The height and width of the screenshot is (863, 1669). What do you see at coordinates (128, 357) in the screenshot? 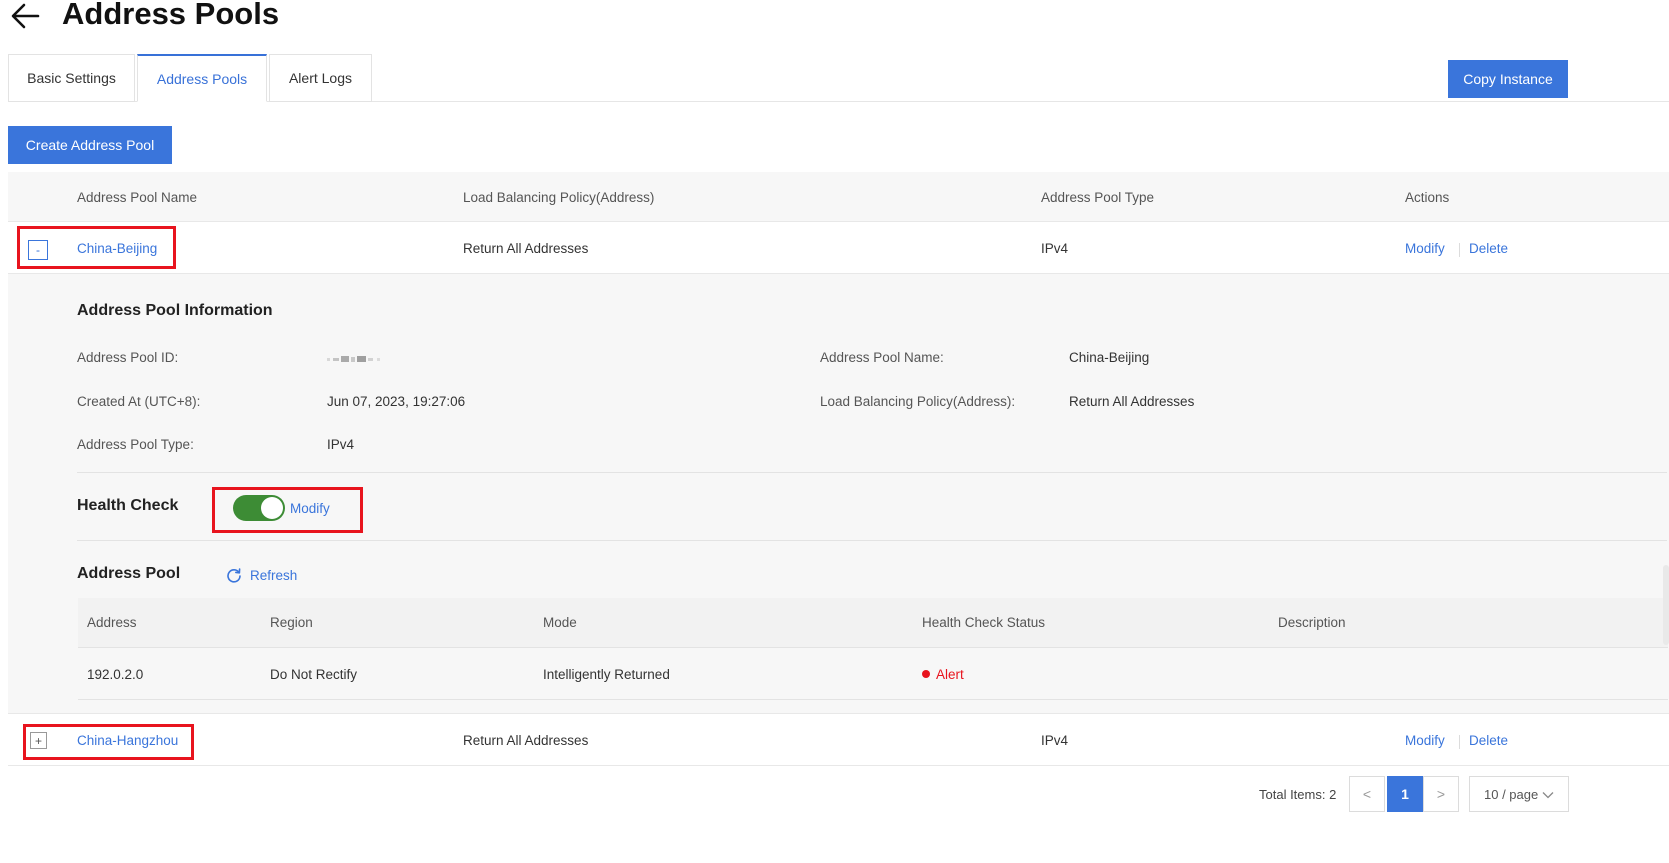
I see `address-pool-id-label: Address Pool ID:` at bounding box center [128, 357].